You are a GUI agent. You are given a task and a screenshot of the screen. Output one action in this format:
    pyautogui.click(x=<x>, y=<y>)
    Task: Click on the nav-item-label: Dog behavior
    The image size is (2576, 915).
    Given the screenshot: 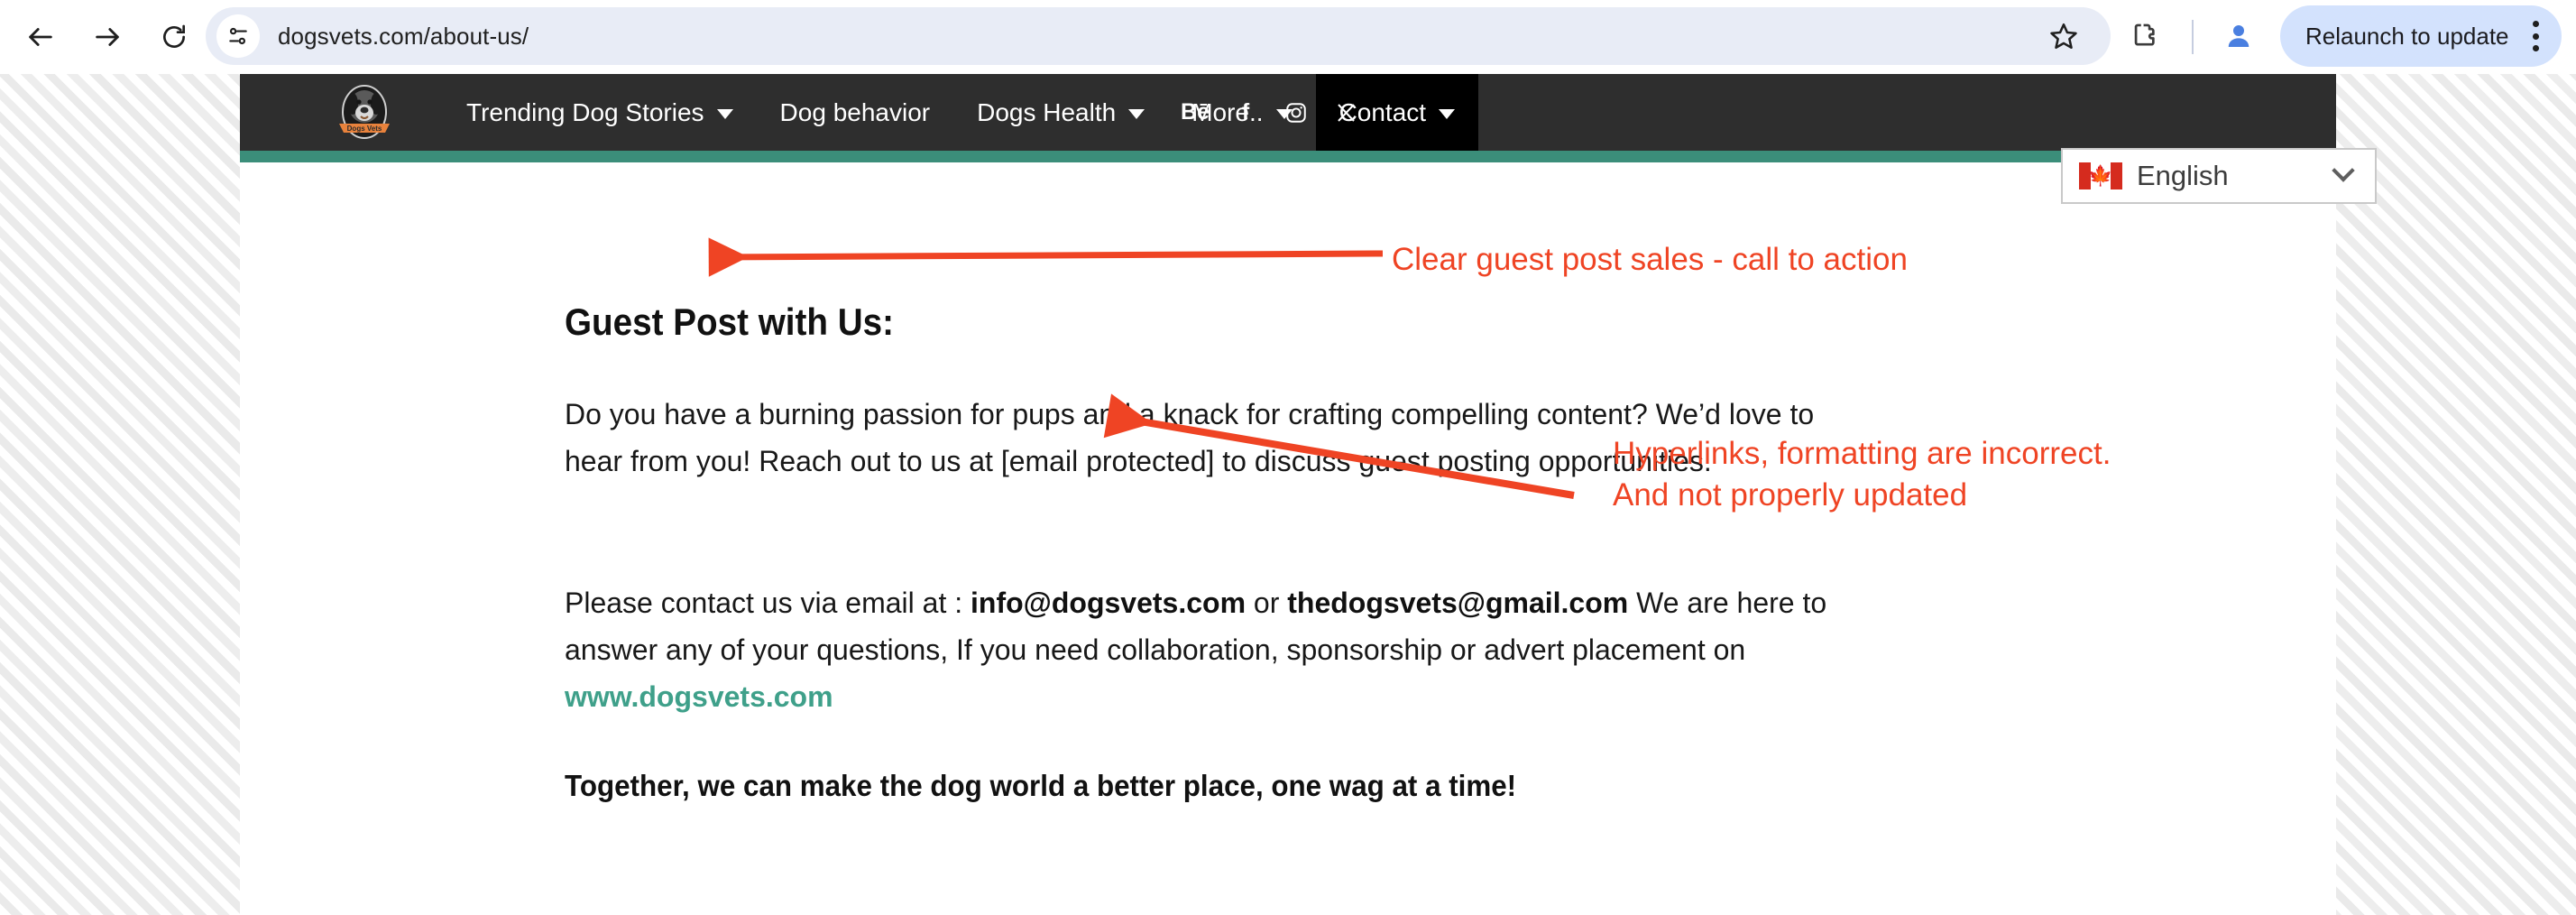 What is the action you would take?
    pyautogui.click(x=855, y=111)
    